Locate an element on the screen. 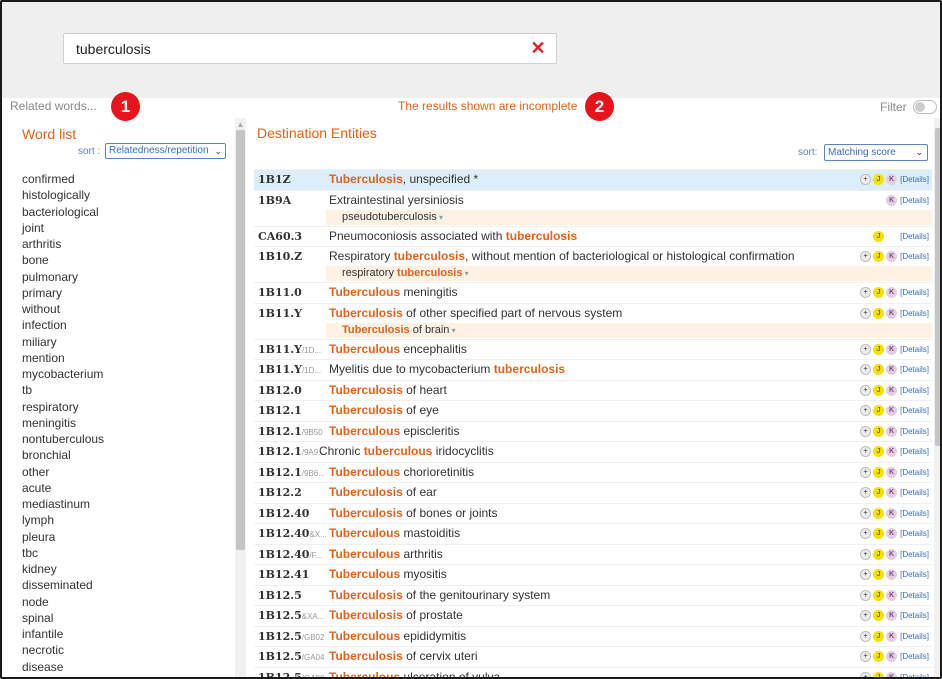 Image resolution: width=942 pixels, height=679 pixels. entity-code: 1B12.40 is located at coordinates (283, 513).